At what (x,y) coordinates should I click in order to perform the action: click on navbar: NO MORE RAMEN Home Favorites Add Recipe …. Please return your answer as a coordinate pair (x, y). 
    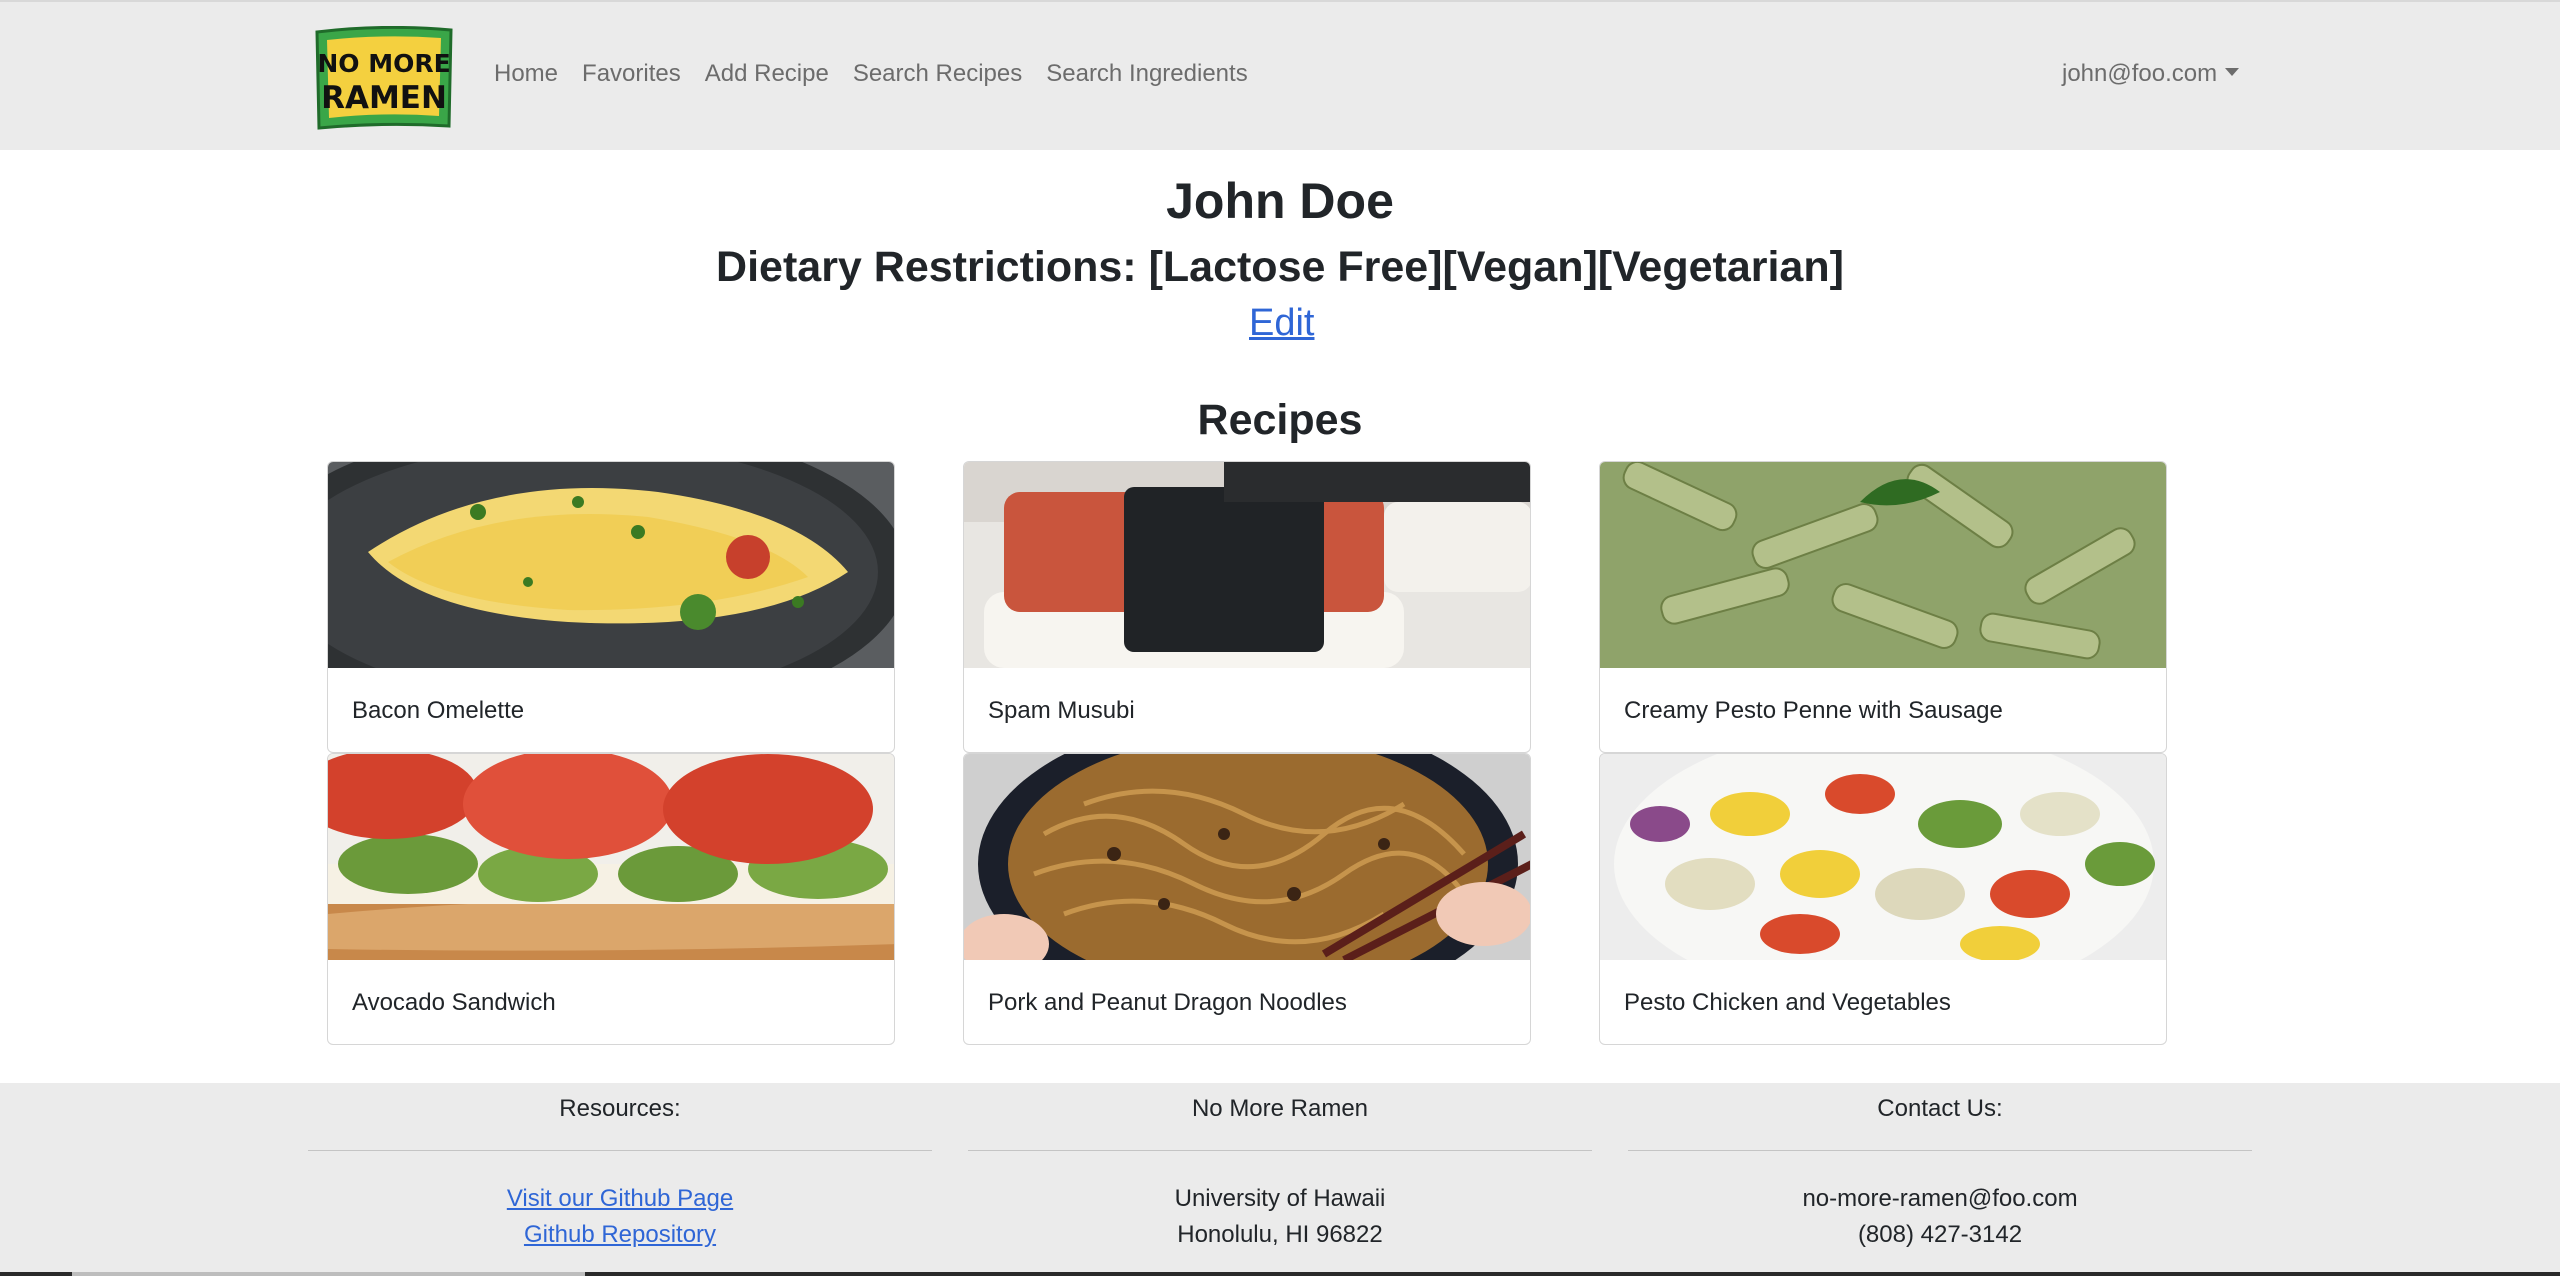
    Looking at the image, I should click on (1280, 75).